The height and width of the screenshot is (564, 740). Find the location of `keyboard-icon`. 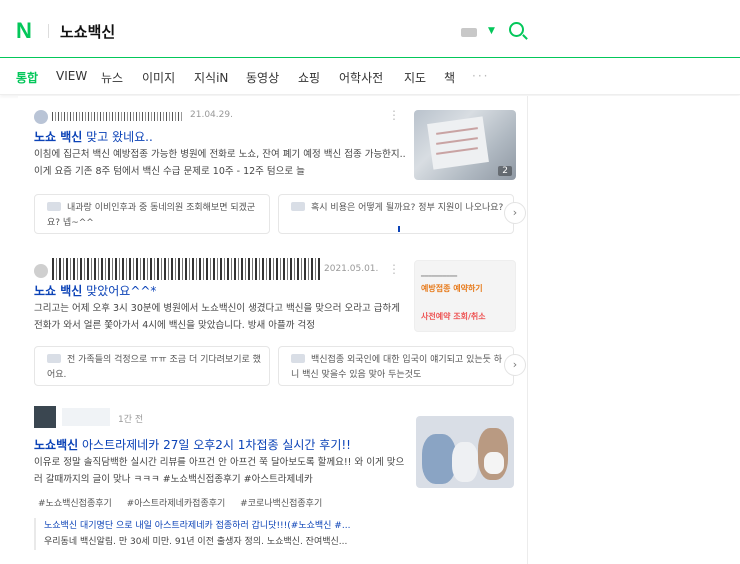

keyboard-icon is located at coordinates (469, 32).